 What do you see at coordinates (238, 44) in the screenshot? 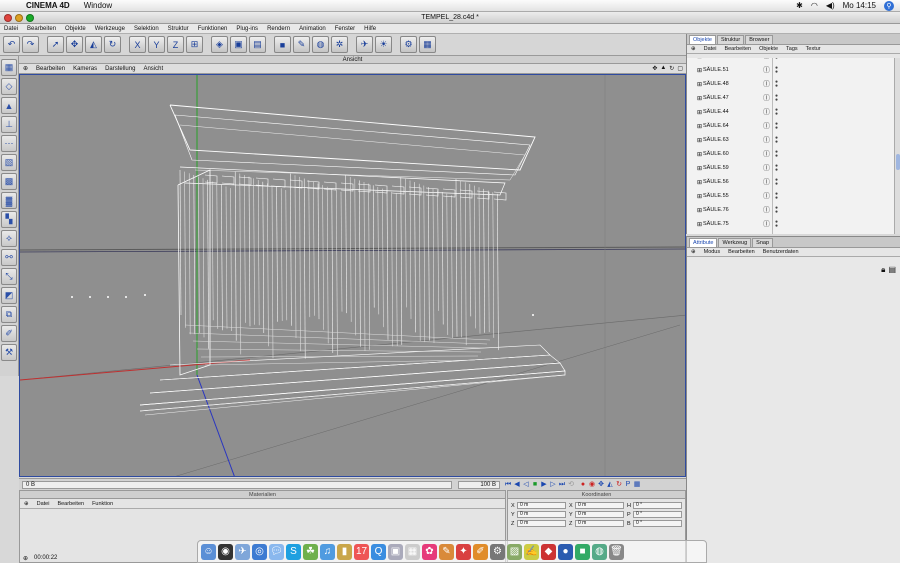
I see `render-picture-viewer-button: ▣` at bounding box center [238, 44].